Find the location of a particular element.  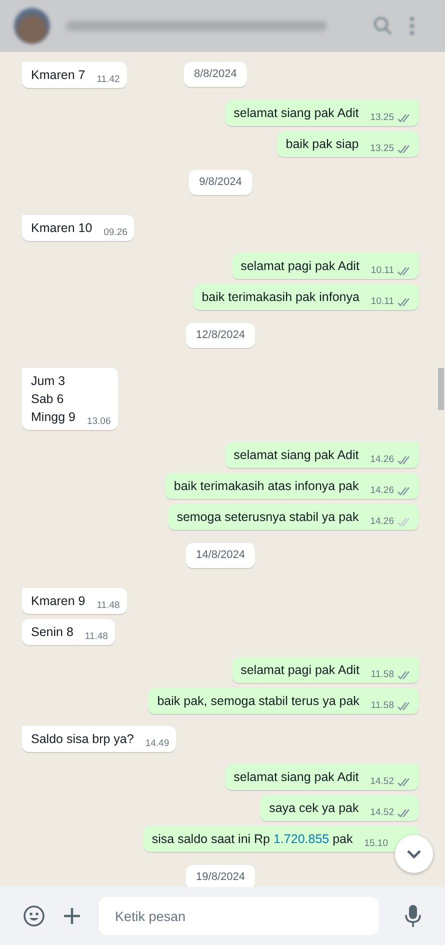

date-chip: 8/8/2024 is located at coordinates (215, 74).